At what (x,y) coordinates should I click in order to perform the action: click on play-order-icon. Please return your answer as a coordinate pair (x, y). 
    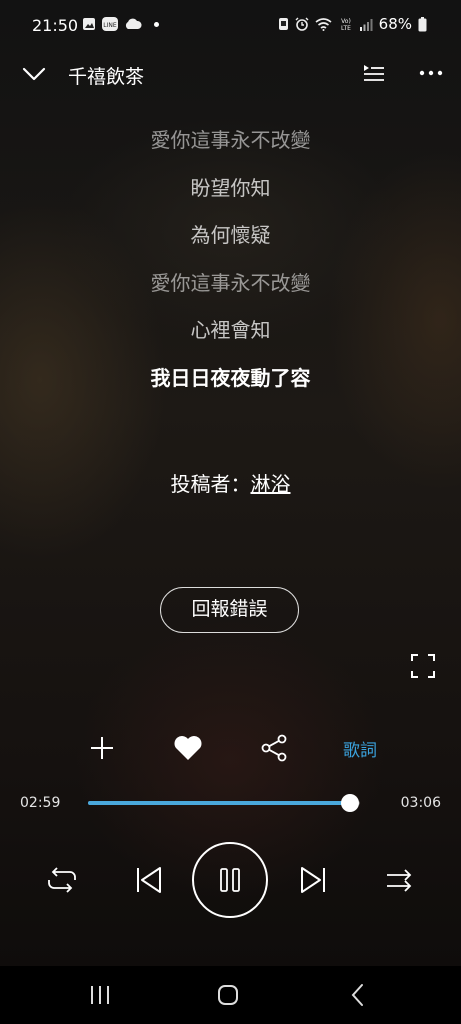
    Looking at the image, I should click on (399, 880).